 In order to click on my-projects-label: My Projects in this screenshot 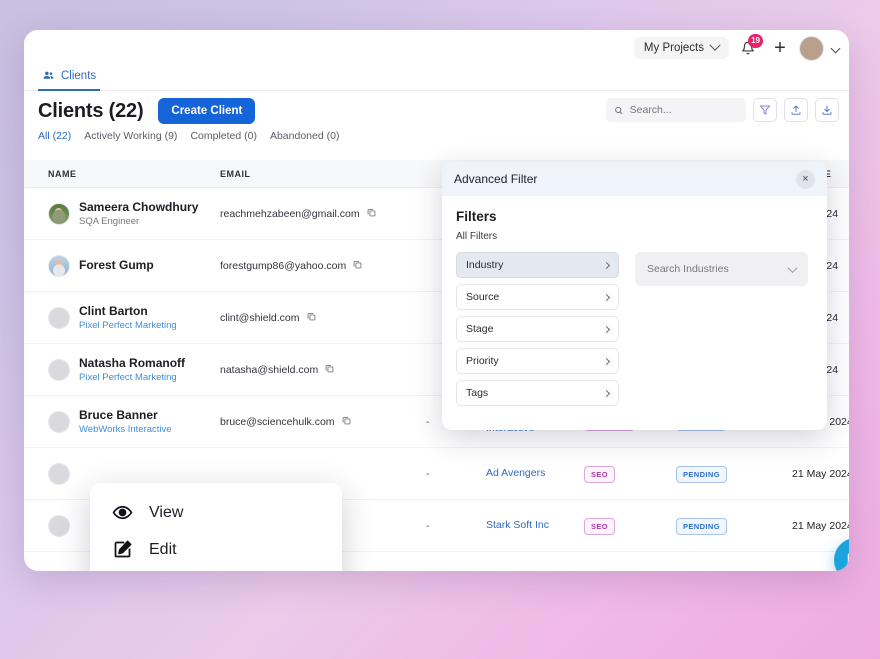, I will do `click(673, 48)`.